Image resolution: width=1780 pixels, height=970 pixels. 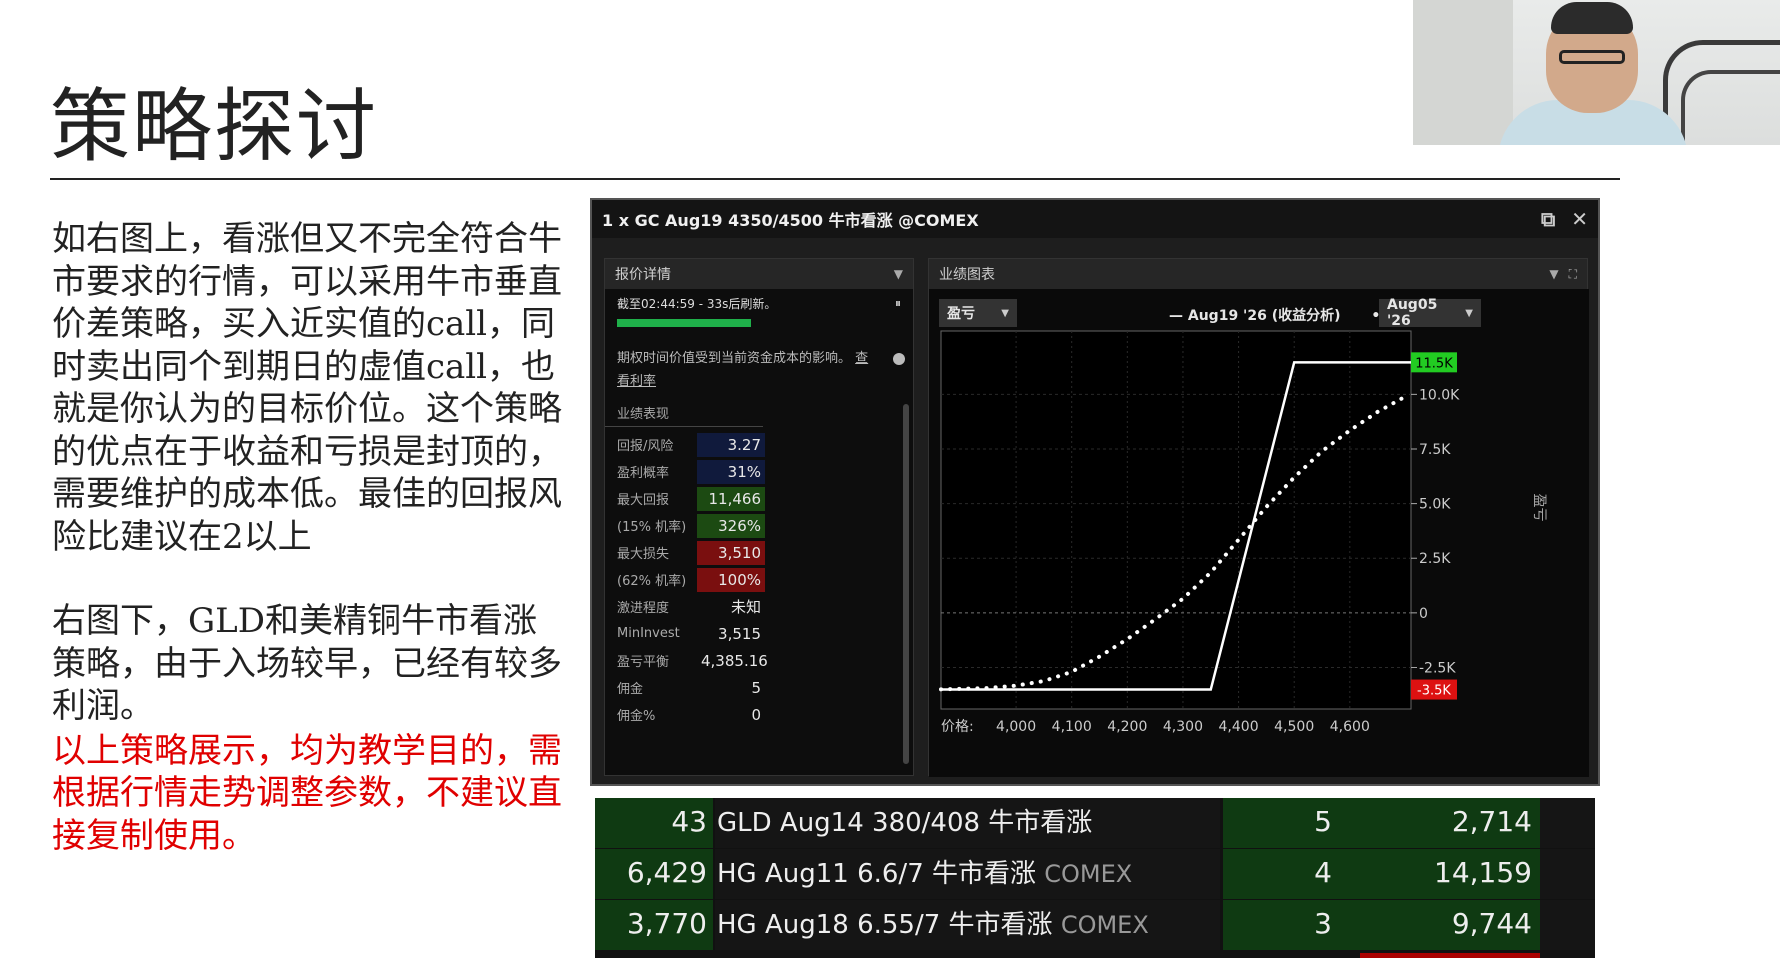 What do you see at coordinates (307, 793) in the screenshot?
I see `disclaimer-text: 以上策略展示，均为教学目的，需根据行情走势调整参数，不建议直接复制使用。` at bounding box center [307, 793].